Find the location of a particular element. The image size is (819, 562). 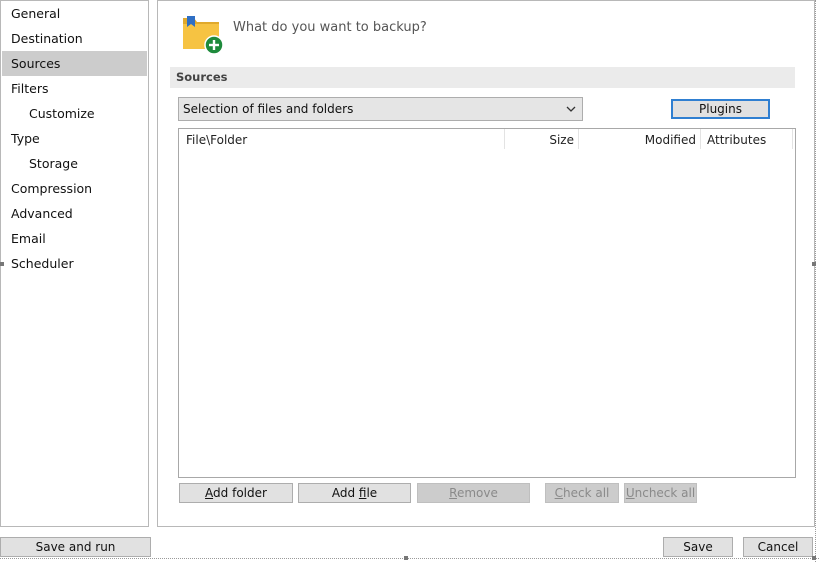

cancel-button: Cancel is located at coordinates (778, 547).